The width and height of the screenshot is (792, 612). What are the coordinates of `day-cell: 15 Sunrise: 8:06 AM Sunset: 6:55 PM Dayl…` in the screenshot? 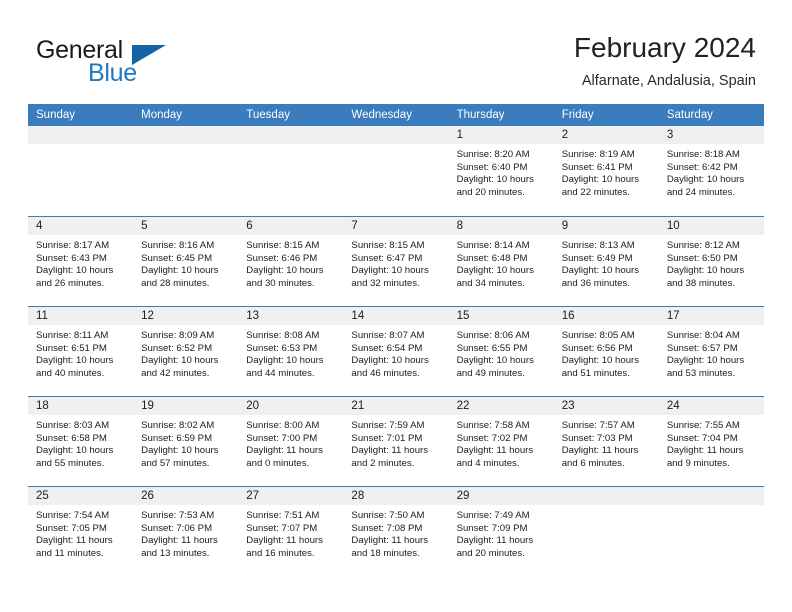 It's located at (501, 351).